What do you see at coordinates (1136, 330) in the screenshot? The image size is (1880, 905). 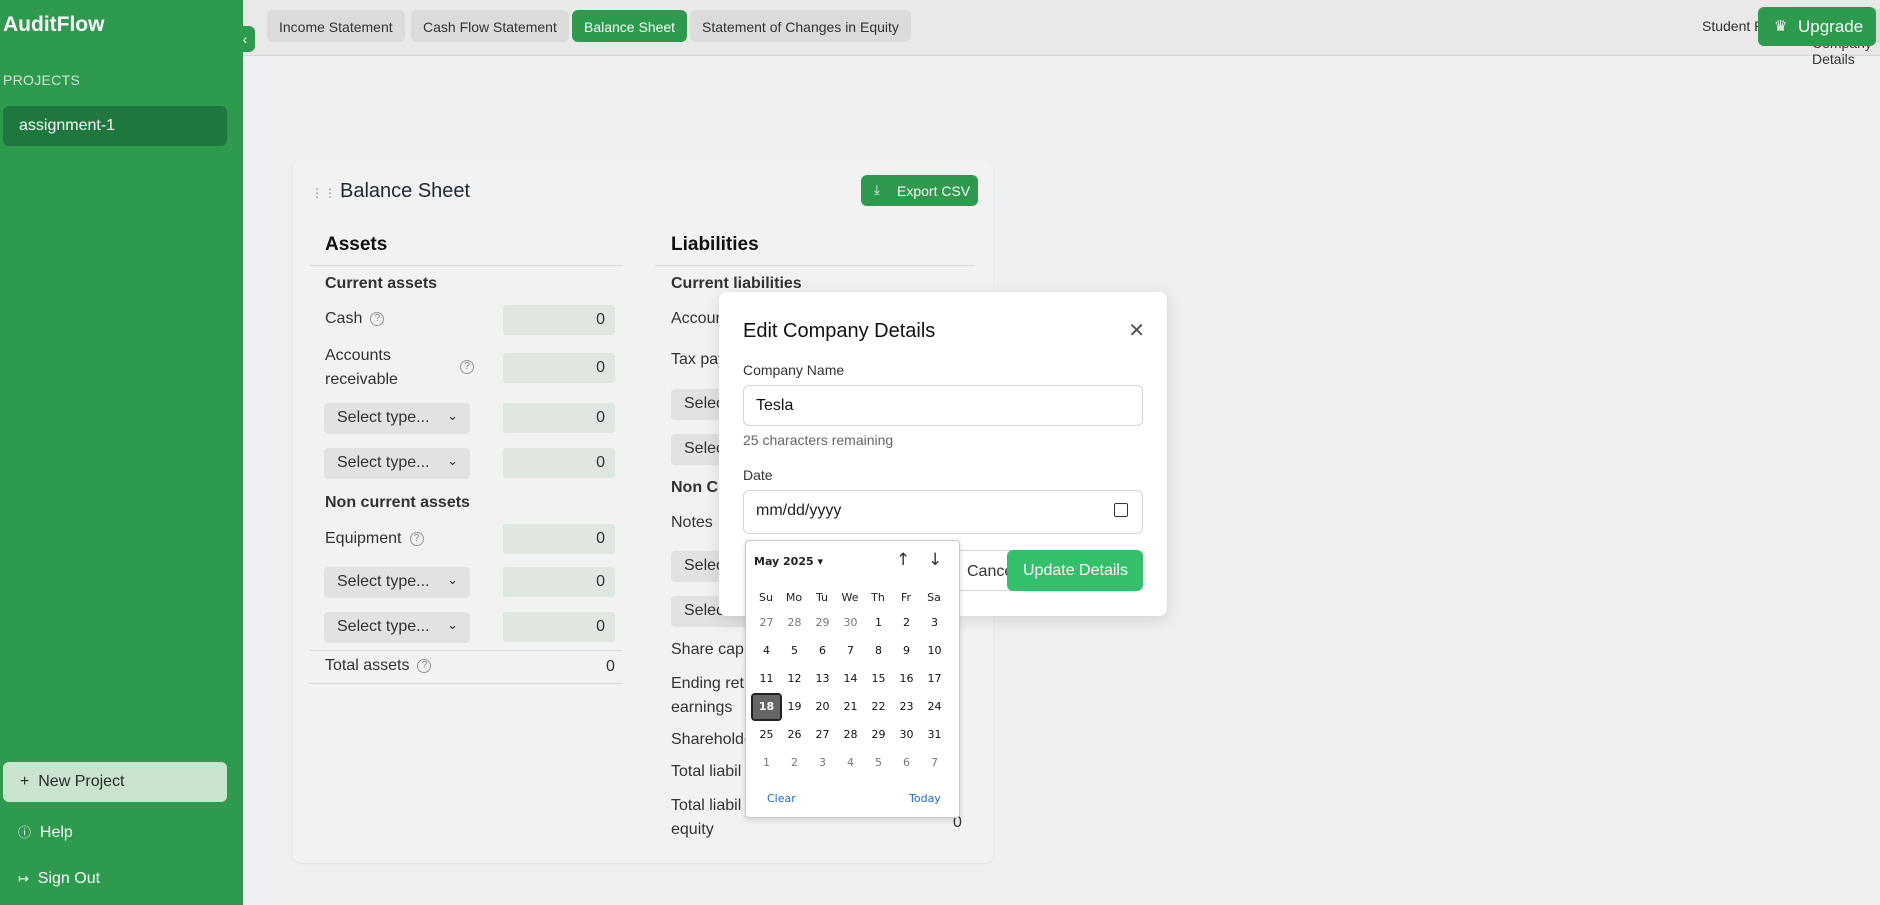 I see `close-icon: ✕` at bounding box center [1136, 330].